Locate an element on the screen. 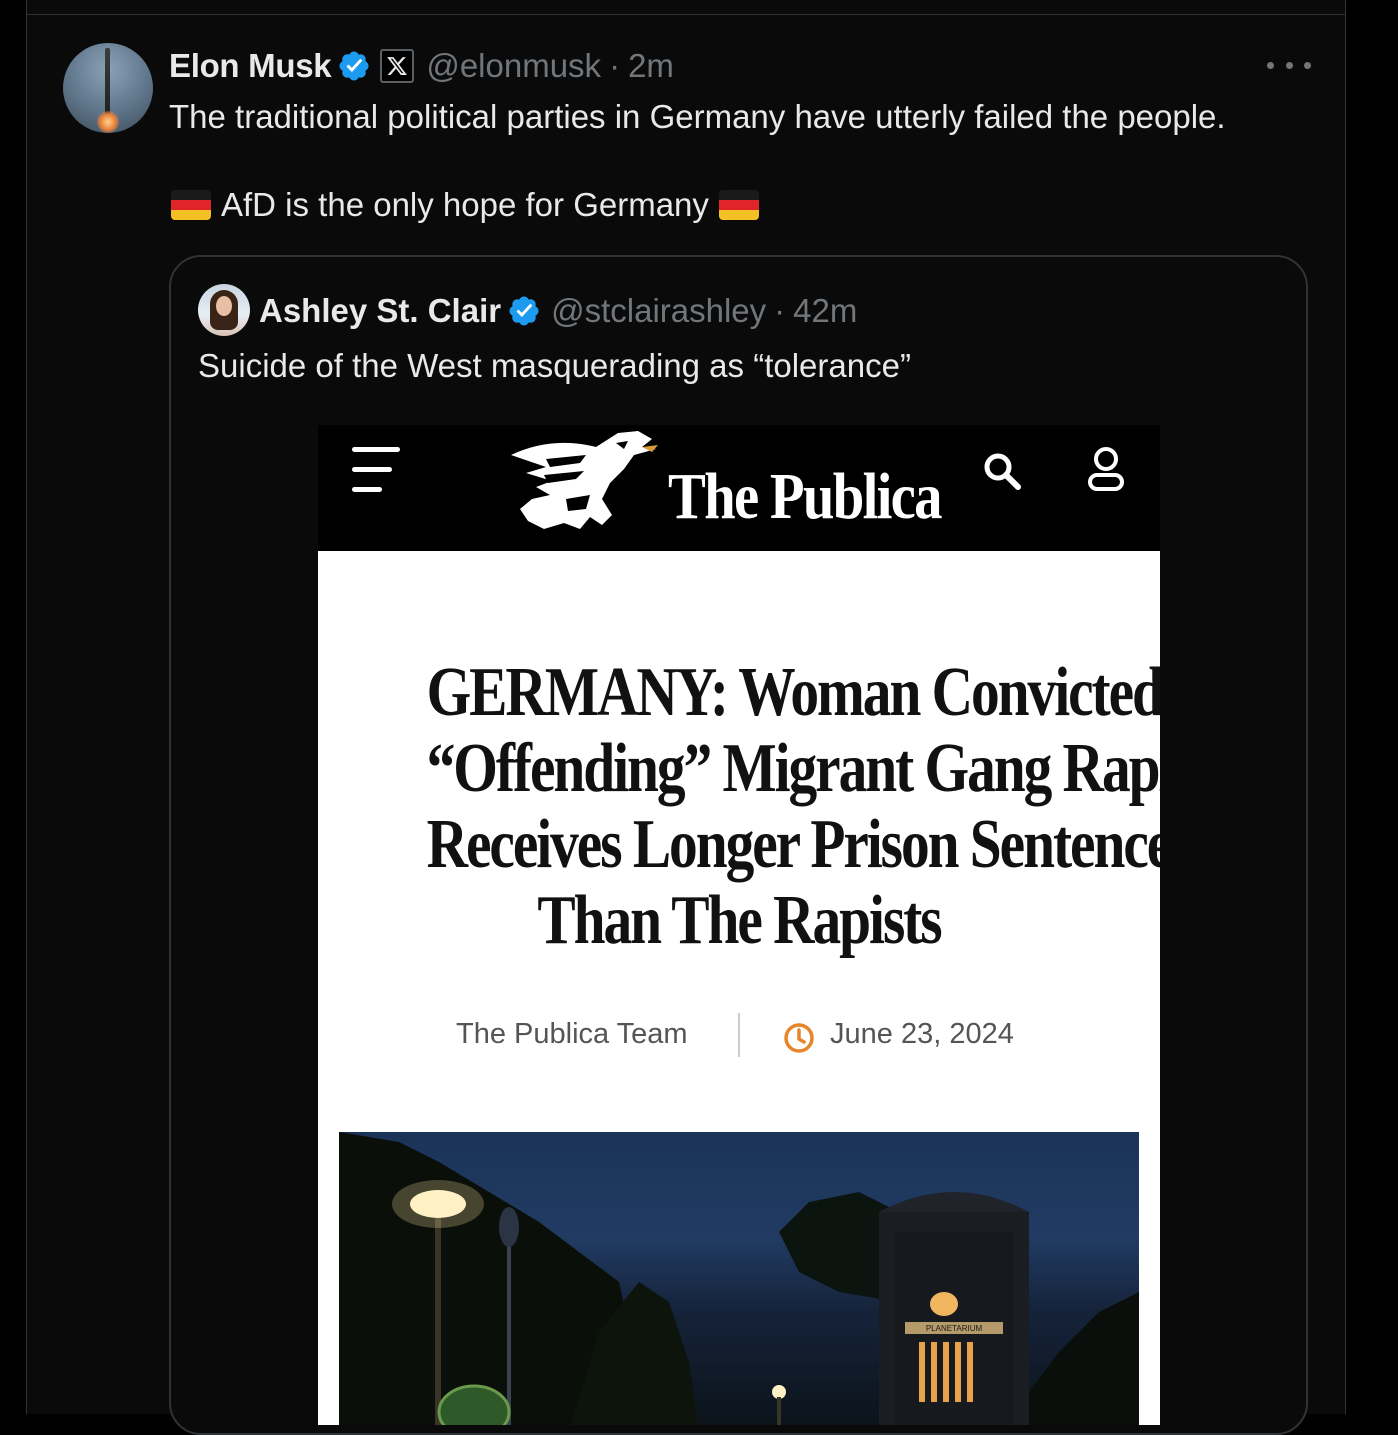 This screenshot has height=1435, width=1398. article-photo: PLANETARIUM is located at coordinates (739, 1278).